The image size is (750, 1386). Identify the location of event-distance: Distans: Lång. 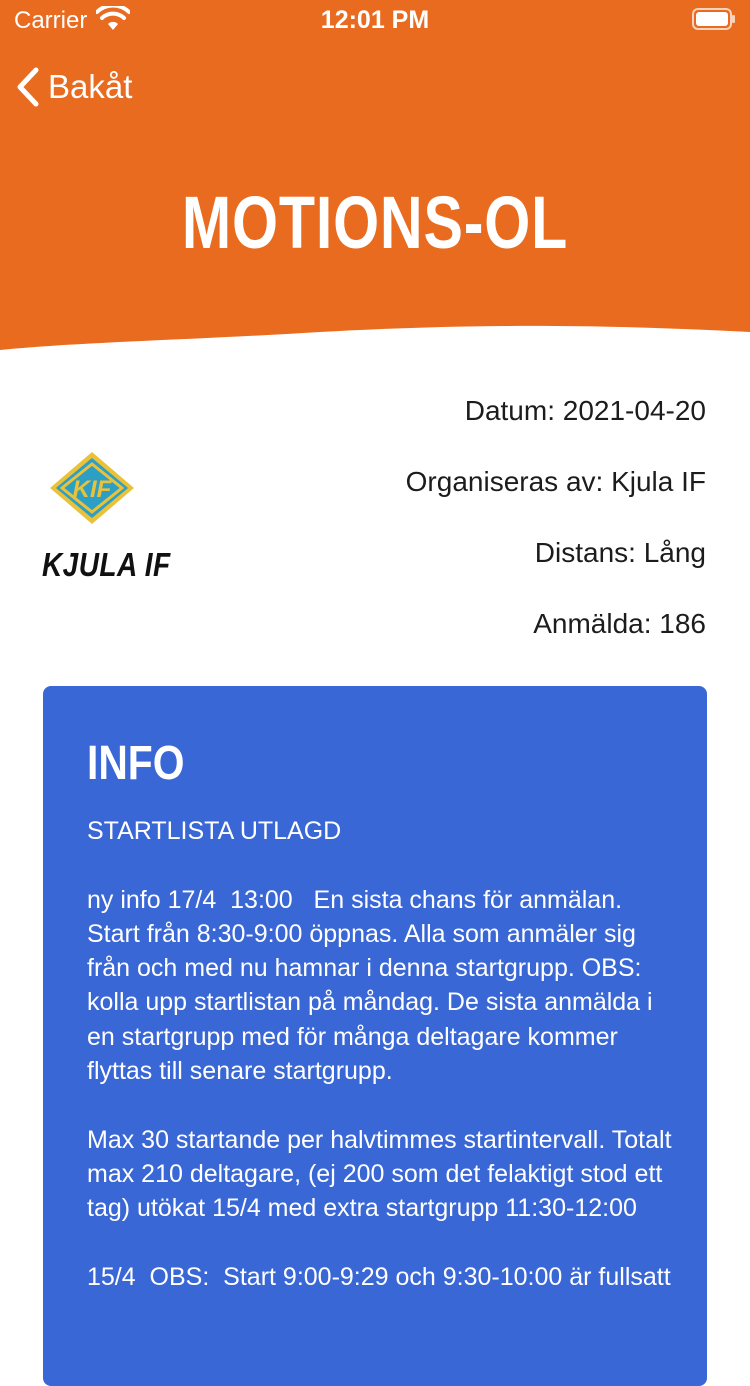
(620, 552).